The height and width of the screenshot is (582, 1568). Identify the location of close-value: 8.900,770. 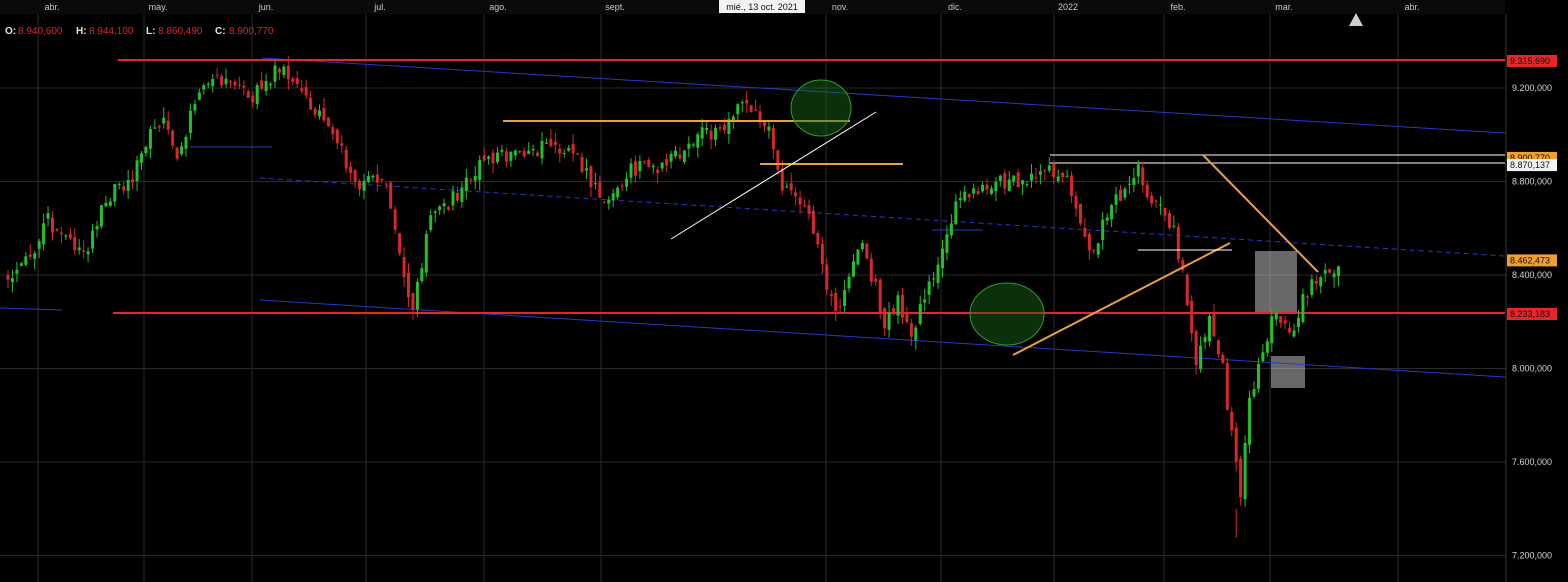
(251, 31).